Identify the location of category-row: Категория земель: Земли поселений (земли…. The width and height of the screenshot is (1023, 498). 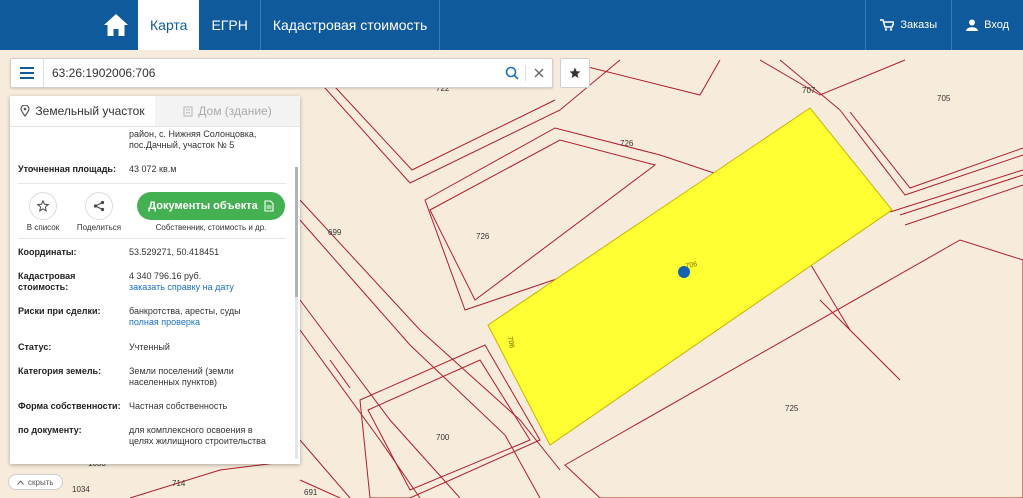
(152, 377).